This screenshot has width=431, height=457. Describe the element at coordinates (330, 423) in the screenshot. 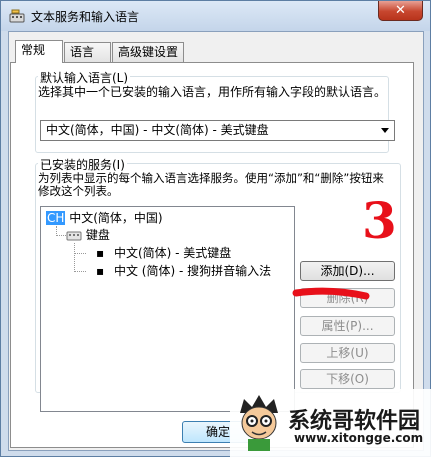

I see `watermark: 系统哥软件园 www.xitongge.com` at that location.